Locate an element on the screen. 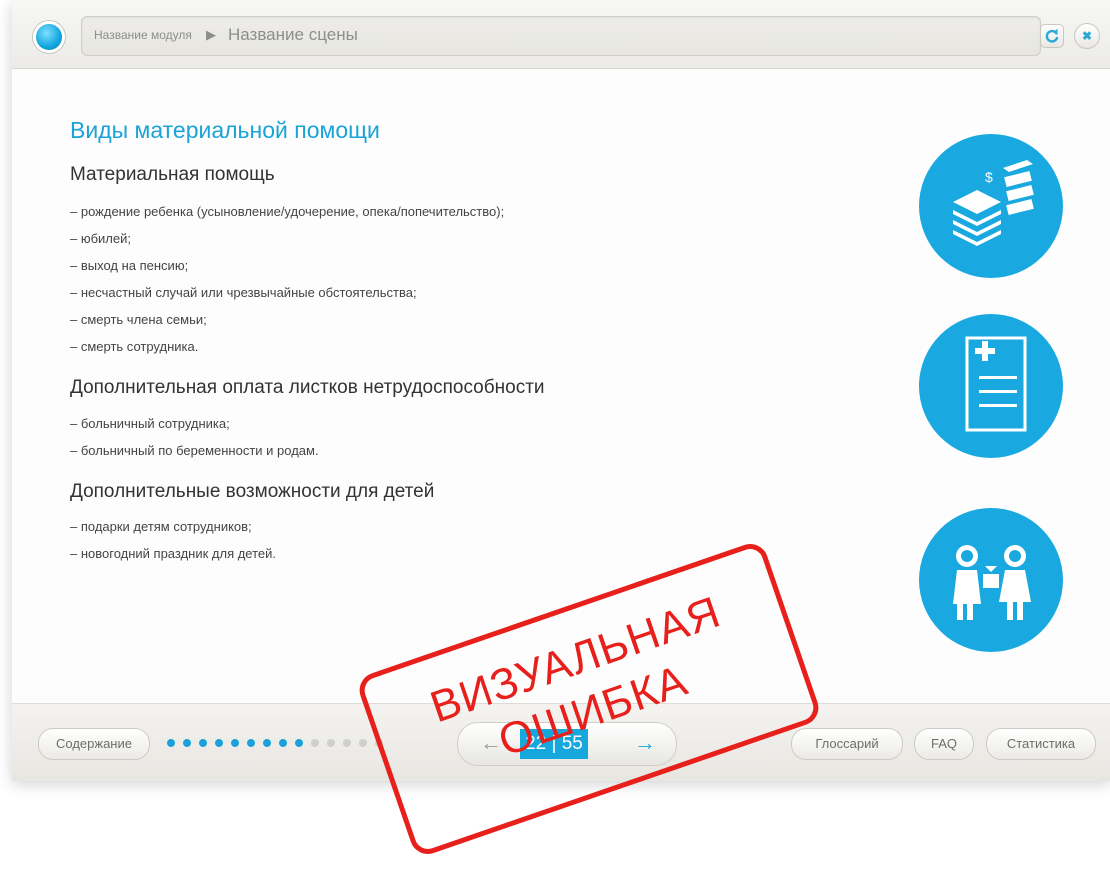 This screenshot has height=884, width=1110. list-item: – юбилей; is located at coordinates (100, 238).